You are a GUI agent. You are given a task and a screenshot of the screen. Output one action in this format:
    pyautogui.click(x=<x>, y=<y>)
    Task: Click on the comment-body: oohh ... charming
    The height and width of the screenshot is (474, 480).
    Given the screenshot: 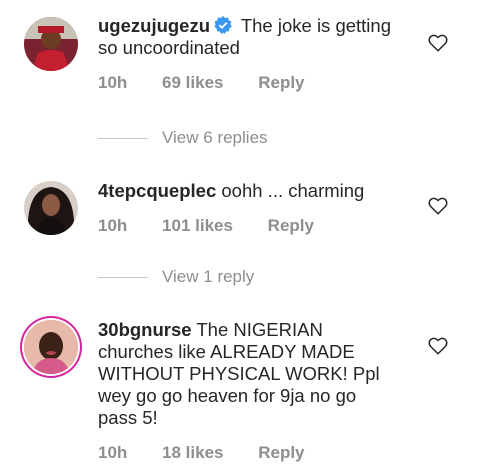 What is the action you would take?
    pyautogui.click(x=293, y=190)
    